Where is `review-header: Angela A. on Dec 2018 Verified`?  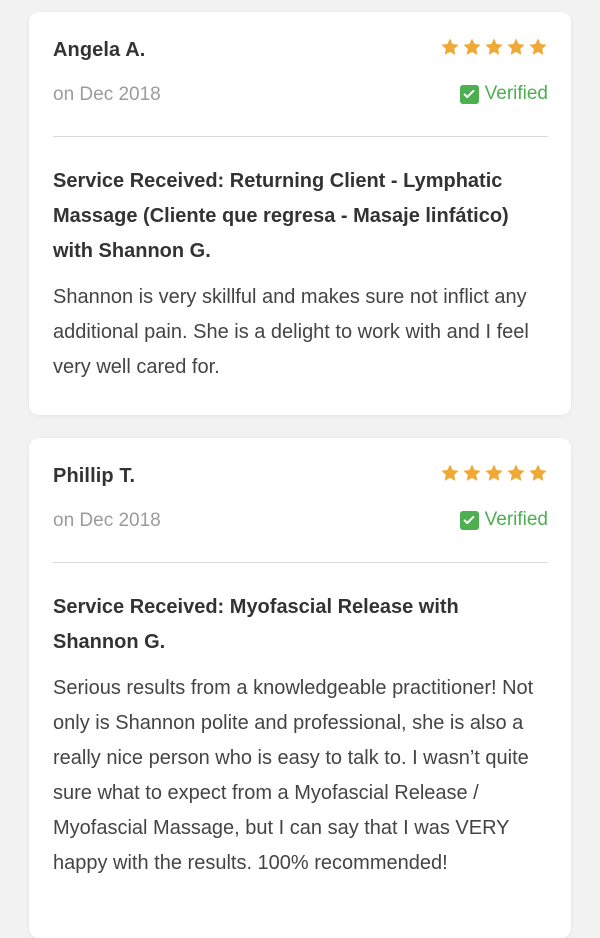 review-header: Angela A. on Dec 2018 Verified is located at coordinates (300, 74).